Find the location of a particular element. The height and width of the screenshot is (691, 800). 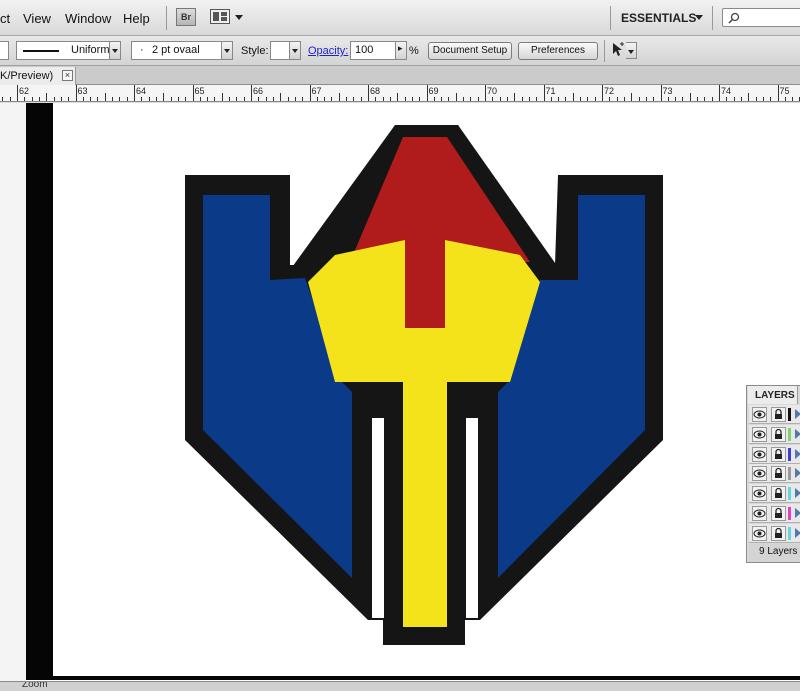

layers-count: 9 Layers is located at coordinates (778, 551).